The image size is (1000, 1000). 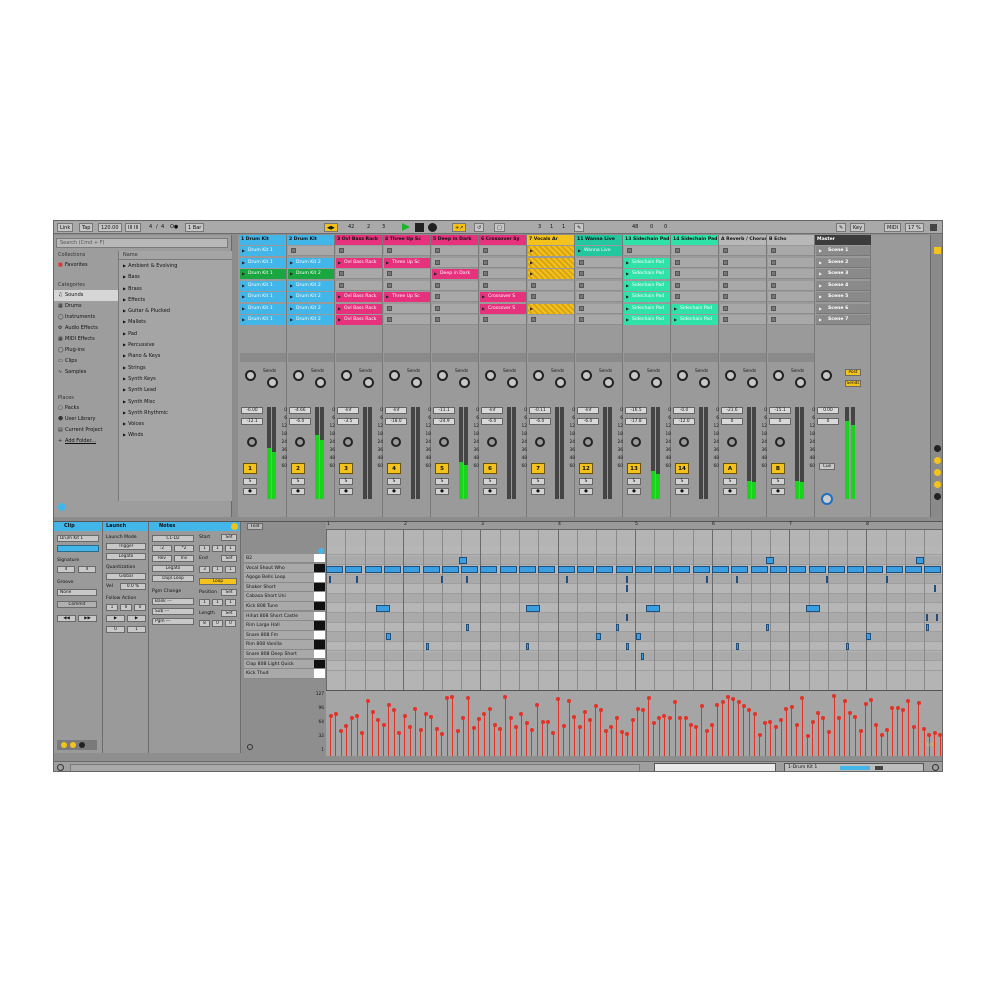 I want to click on sidebar-item-plugins: ◯Plug-ins, so click(x=86, y=350).